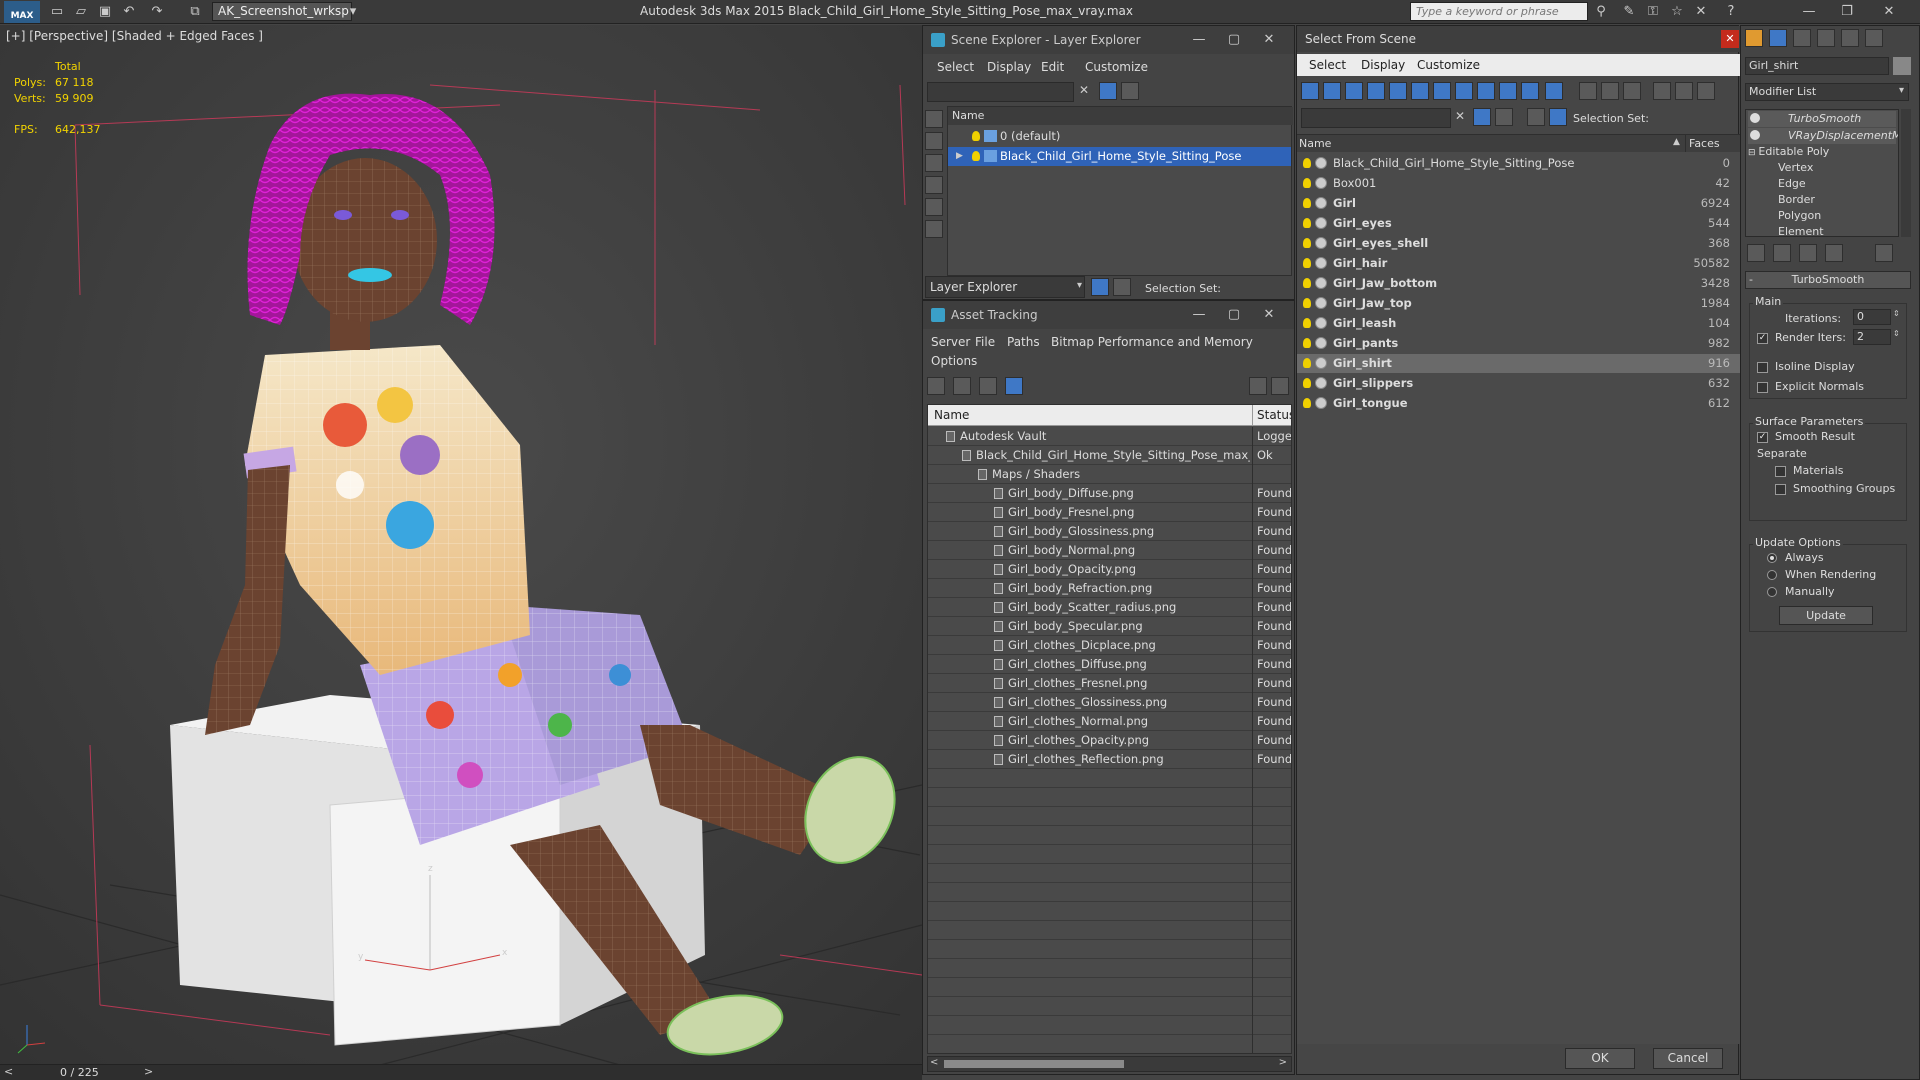 This screenshot has width=1920, height=1080. What do you see at coordinates (1280, 386) in the screenshot?
I see `settings-icon` at bounding box center [1280, 386].